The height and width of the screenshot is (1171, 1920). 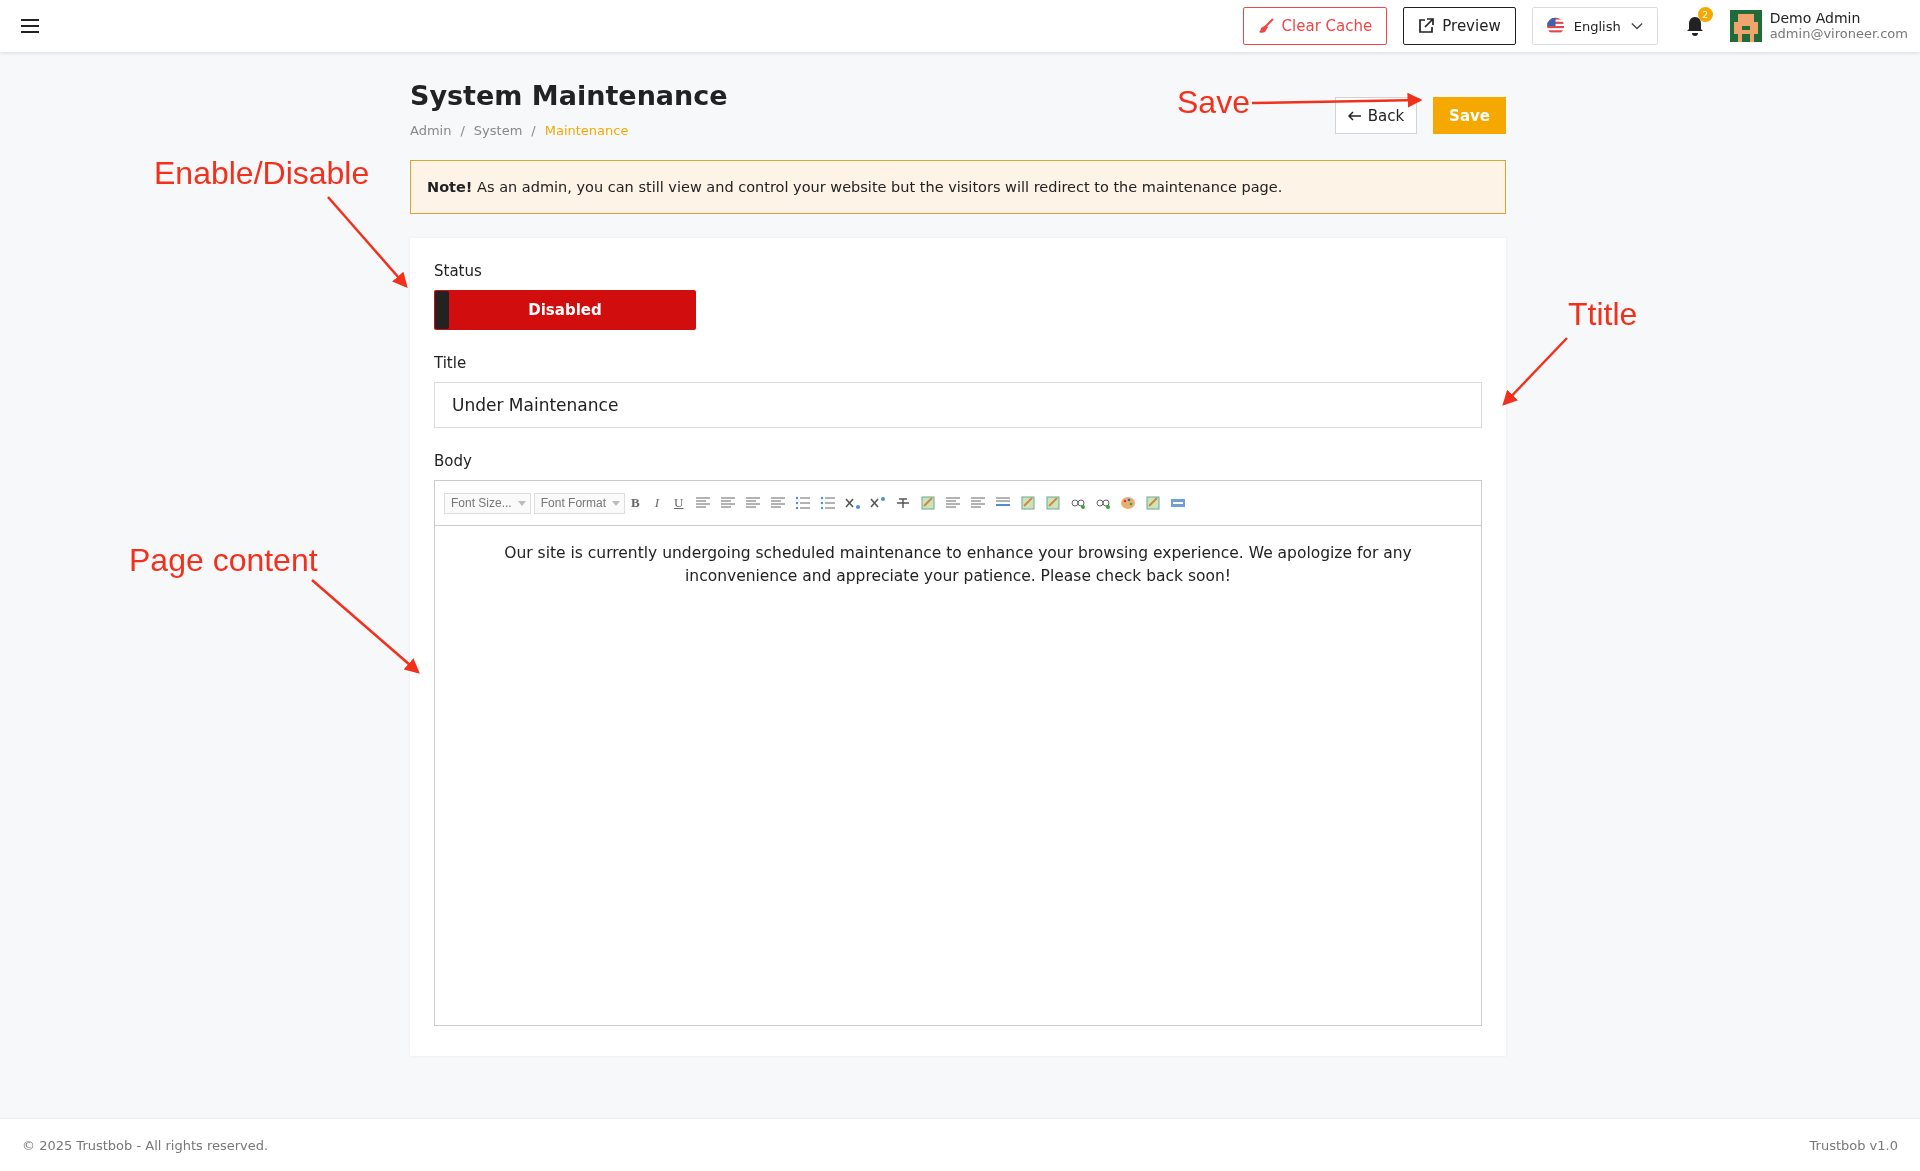 What do you see at coordinates (853, 503) in the screenshot?
I see `subscript-icon` at bounding box center [853, 503].